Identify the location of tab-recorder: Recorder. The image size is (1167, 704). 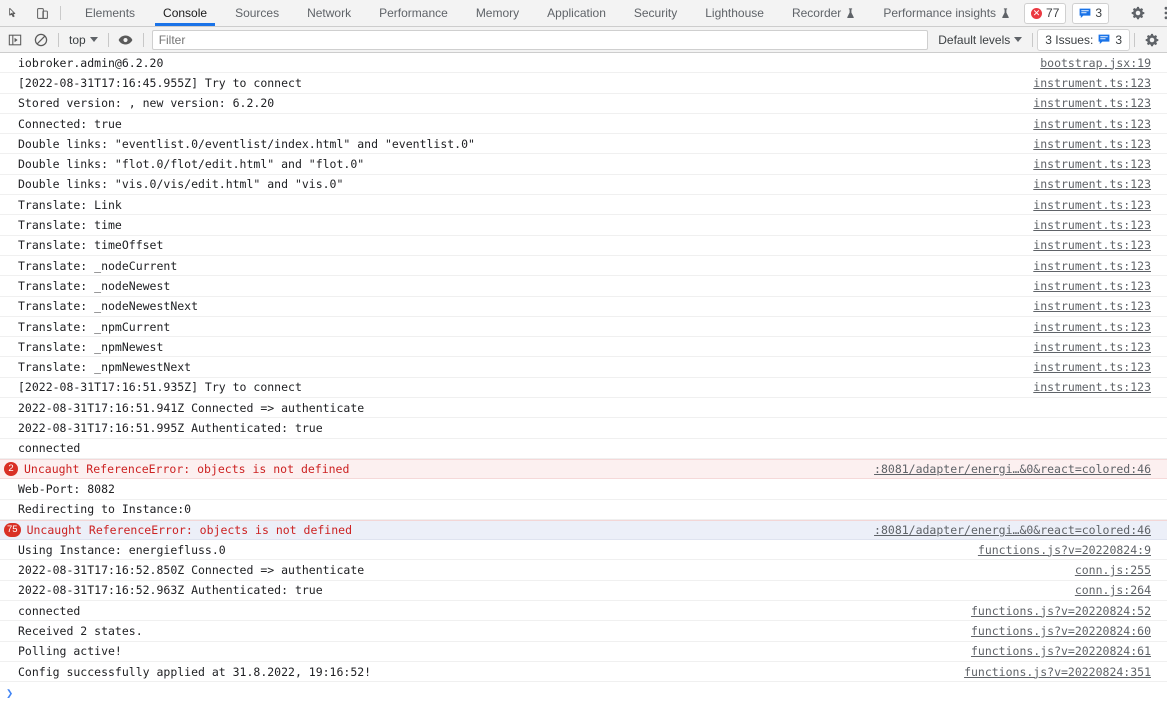
(823, 13).